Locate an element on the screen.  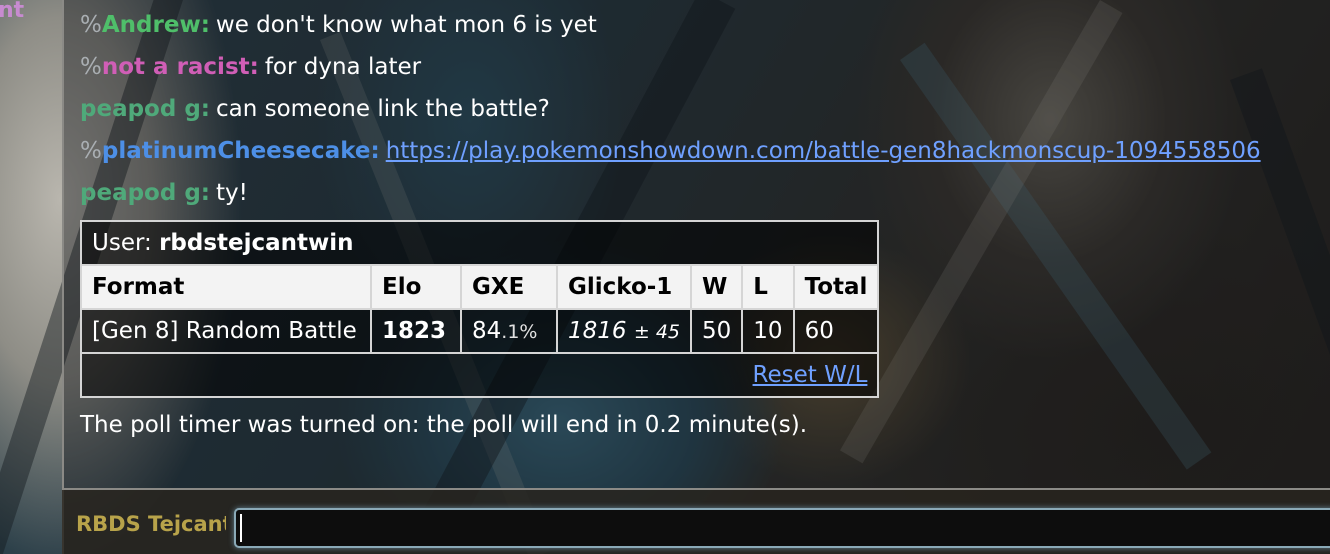
chat-input is located at coordinates (782, 528).